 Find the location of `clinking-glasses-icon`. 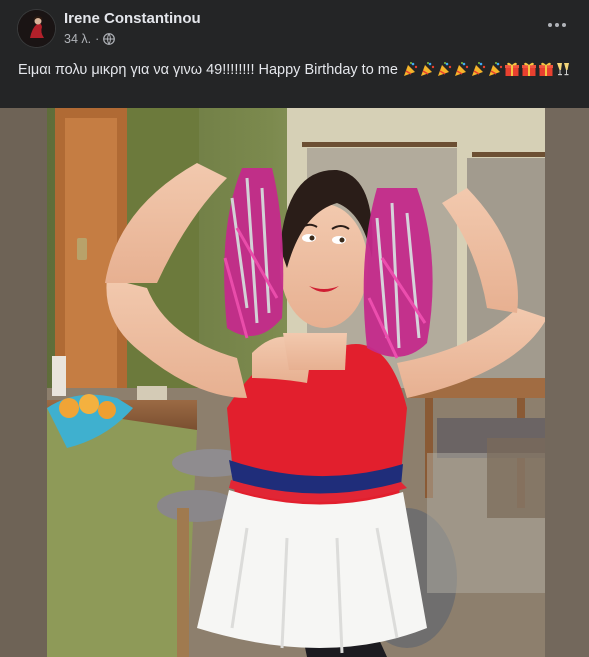

clinking-glasses-icon is located at coordinates (562, 69).